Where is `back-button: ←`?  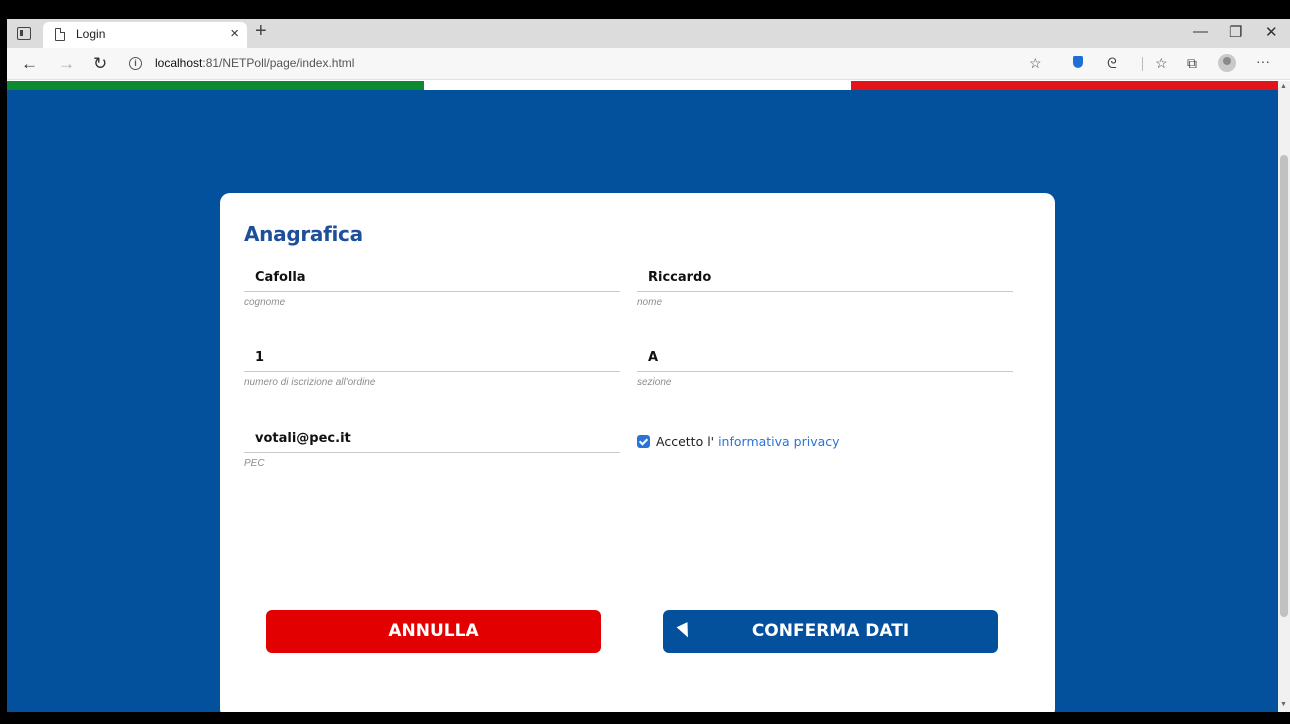 back-button: ← is located at coordinates (29, 64).